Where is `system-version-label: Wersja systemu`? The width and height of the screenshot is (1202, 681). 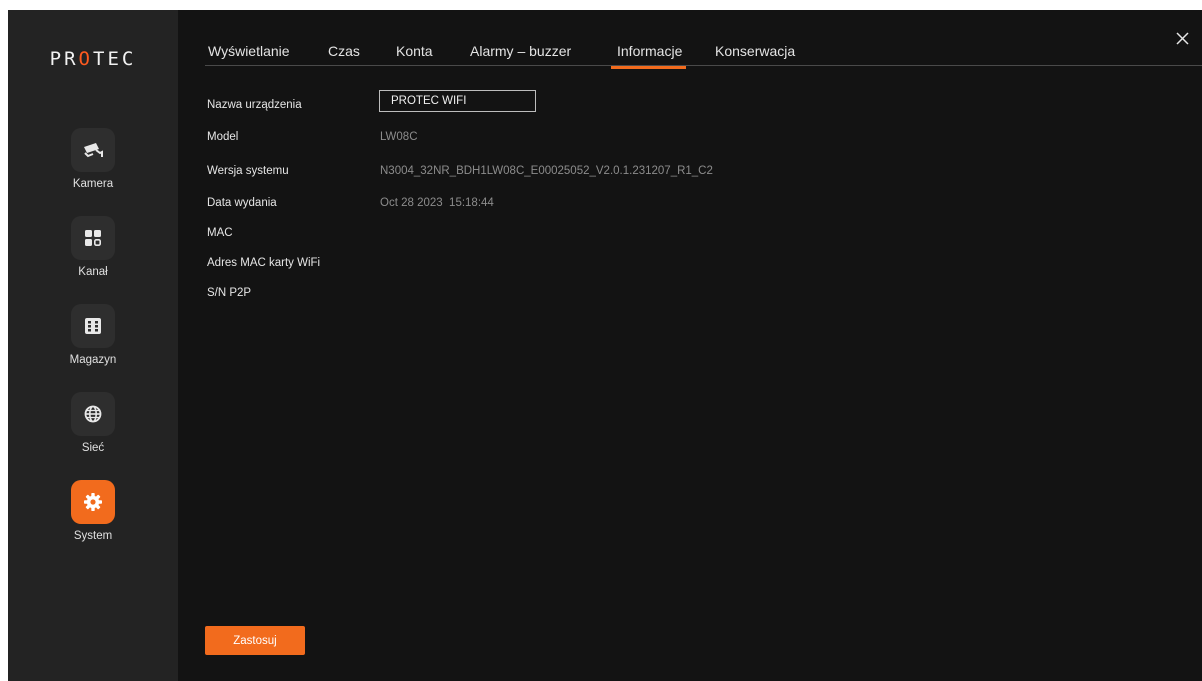
system-version-label: Wersja systemu is located at coordinates (248, 171).